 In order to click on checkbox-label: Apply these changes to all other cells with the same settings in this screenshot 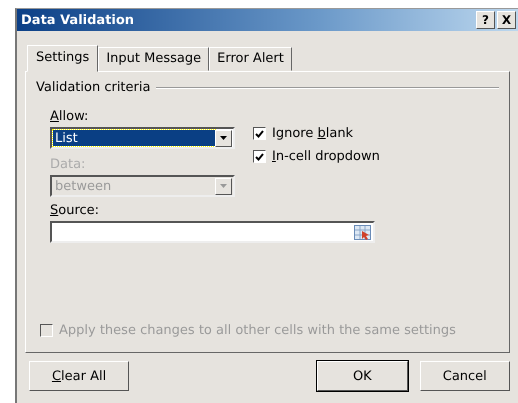, I will do `click(257, 330)`.